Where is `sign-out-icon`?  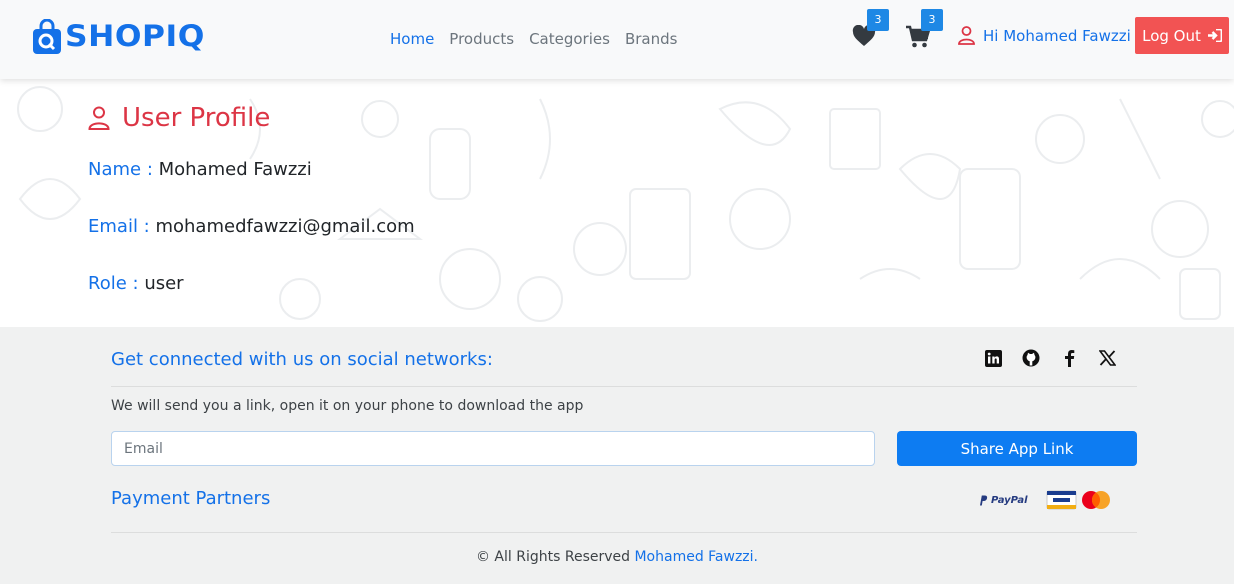 sign-out-icon is located at coordinates (1214, 35).